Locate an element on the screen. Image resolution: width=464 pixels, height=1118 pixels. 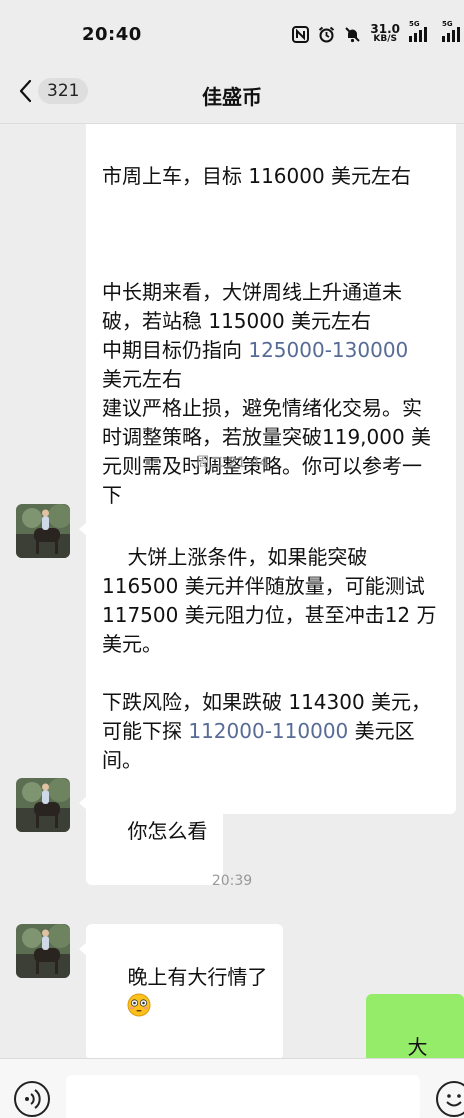
unread-count-badge: 321 is located at coordinates (63, 91).